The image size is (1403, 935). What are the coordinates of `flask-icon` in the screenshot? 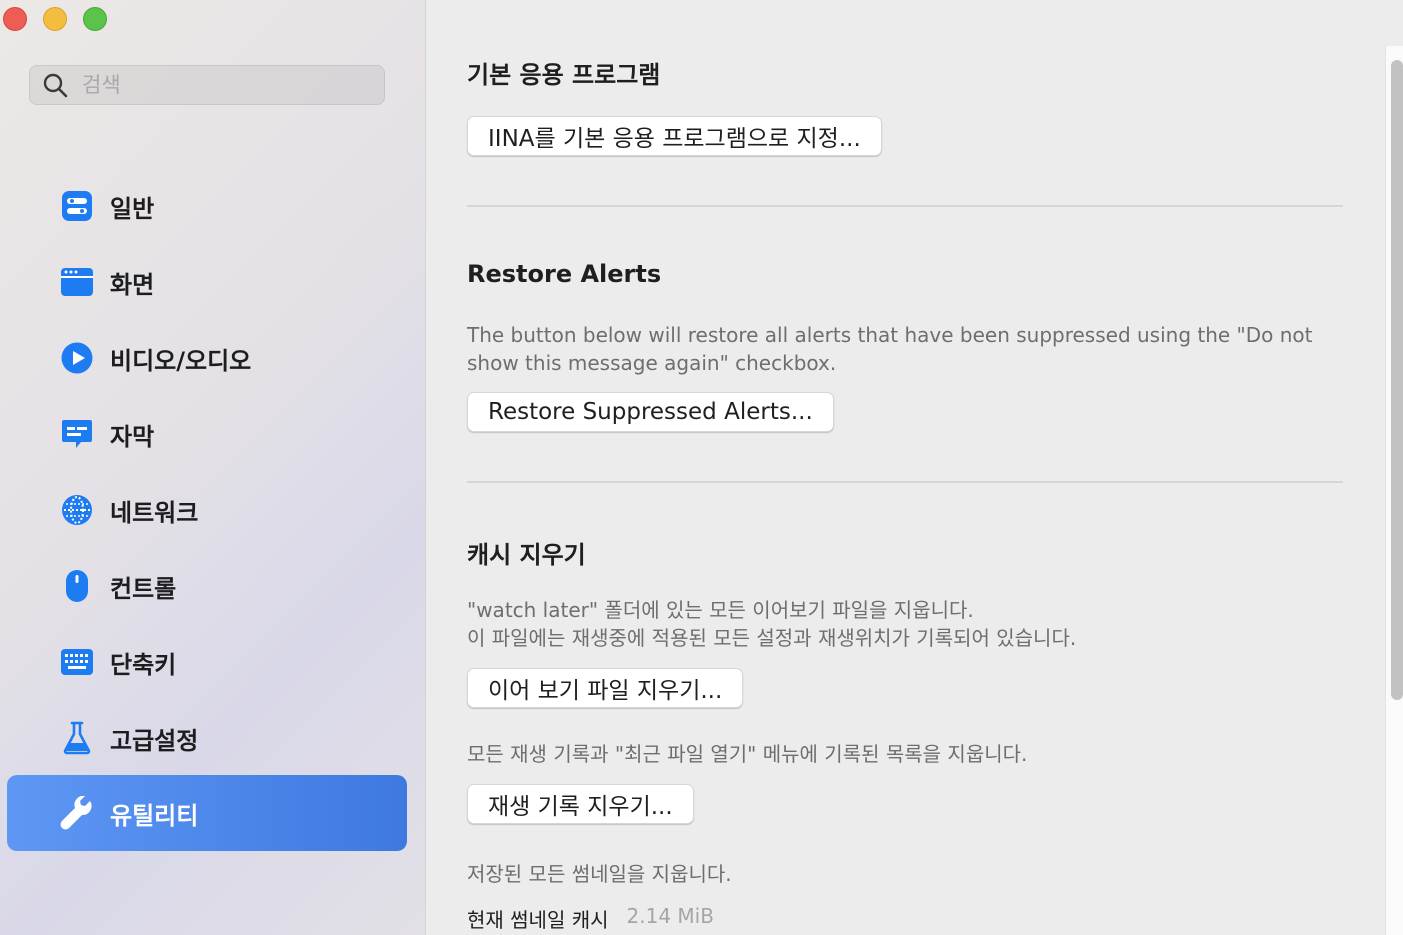 It's located at (77, 738).